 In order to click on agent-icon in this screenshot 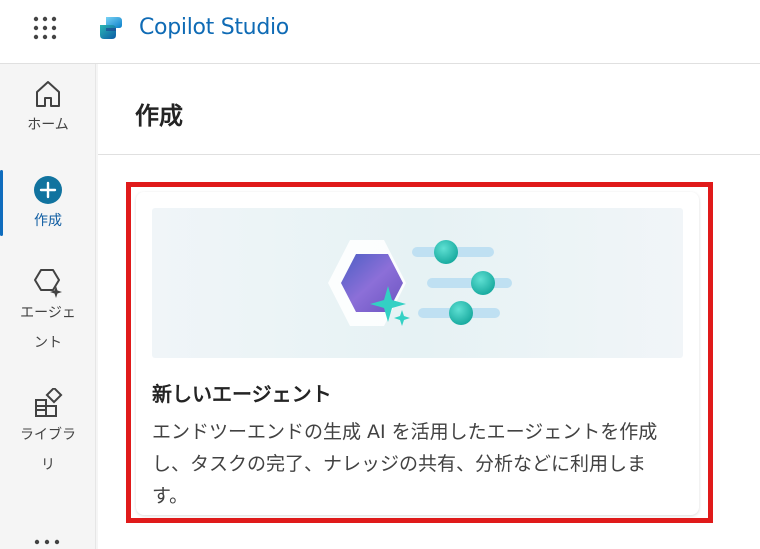, I will do `click(48, 283)`.